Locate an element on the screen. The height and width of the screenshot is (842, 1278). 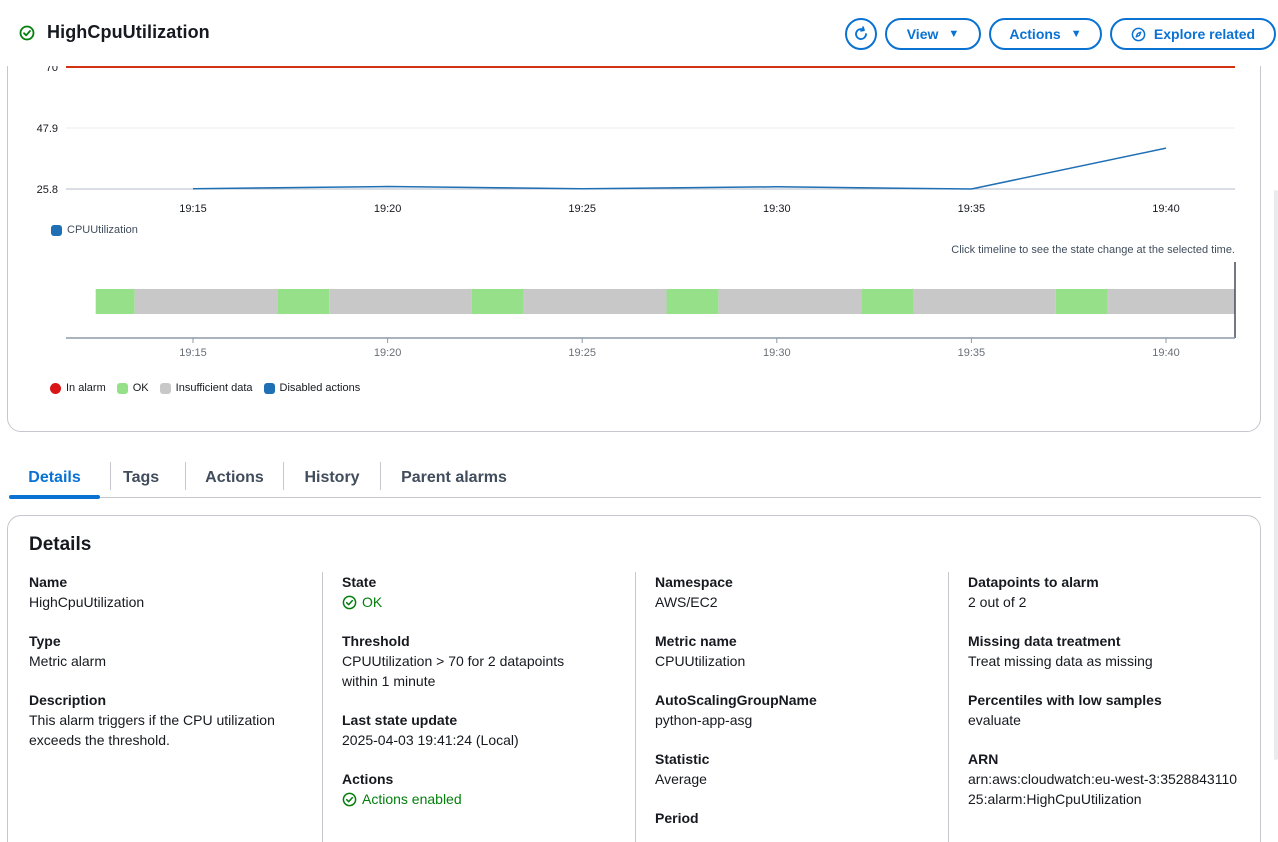
refresh-icon is located at coordinates (861, 33).